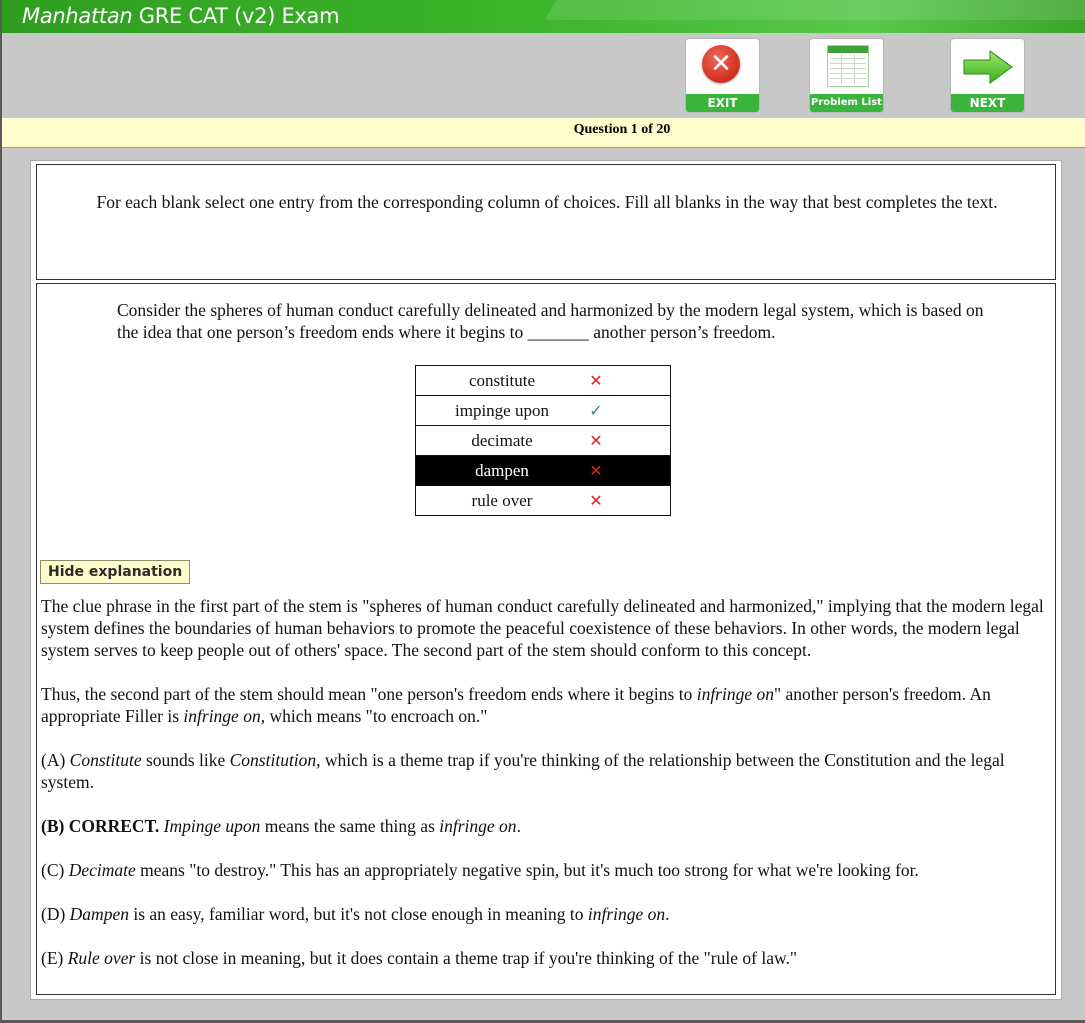  Describe the element at coordinates (350, 826) in the screenshot. I see `text-run: means the same thing as` at that location.